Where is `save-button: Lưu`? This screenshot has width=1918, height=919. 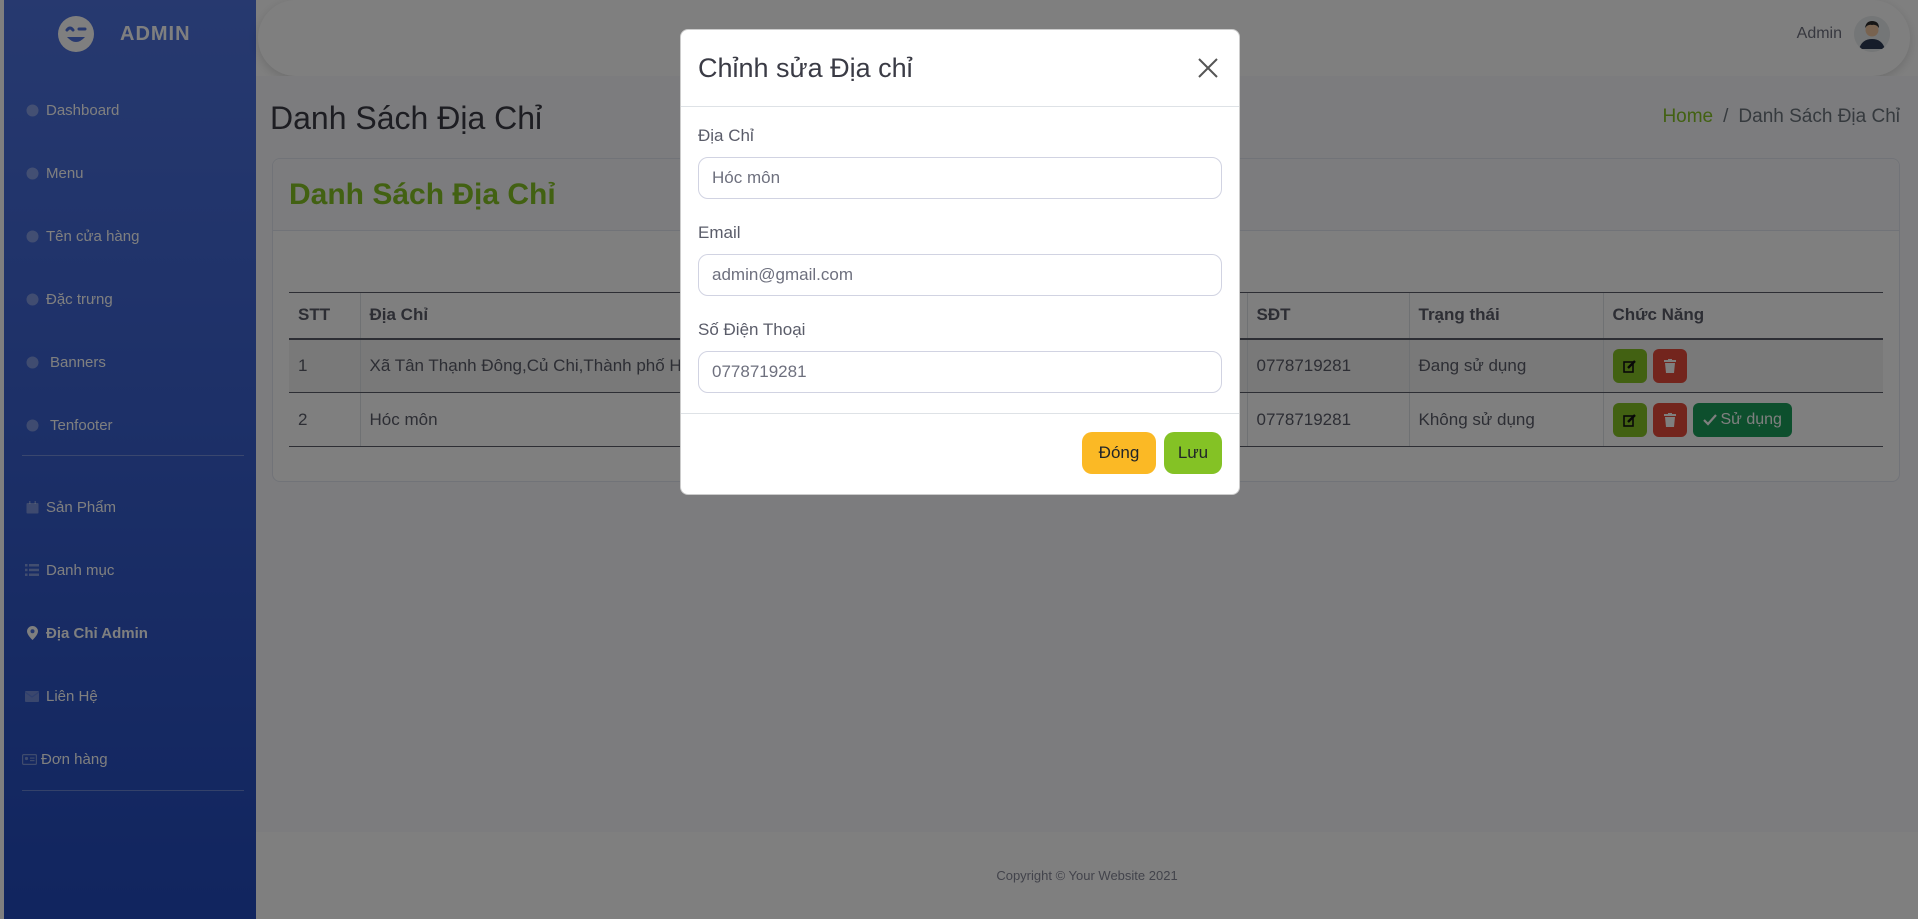
save-button: Lưu is located at coordinates (1193, 453).